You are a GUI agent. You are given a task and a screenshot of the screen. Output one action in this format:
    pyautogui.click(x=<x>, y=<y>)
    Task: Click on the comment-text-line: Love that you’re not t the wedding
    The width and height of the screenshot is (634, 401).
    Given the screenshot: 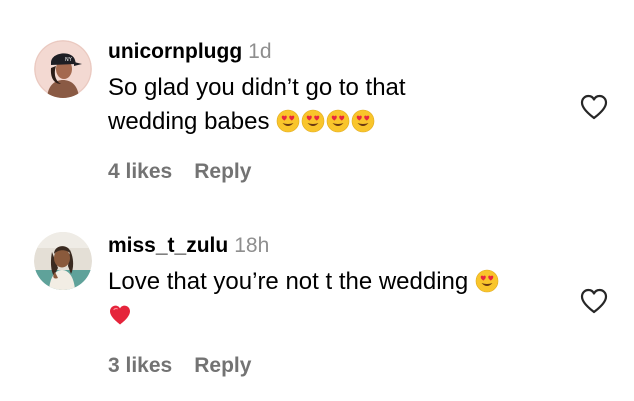 What is the action you would take?
    pyautogui.click(x=288, y=281)
    